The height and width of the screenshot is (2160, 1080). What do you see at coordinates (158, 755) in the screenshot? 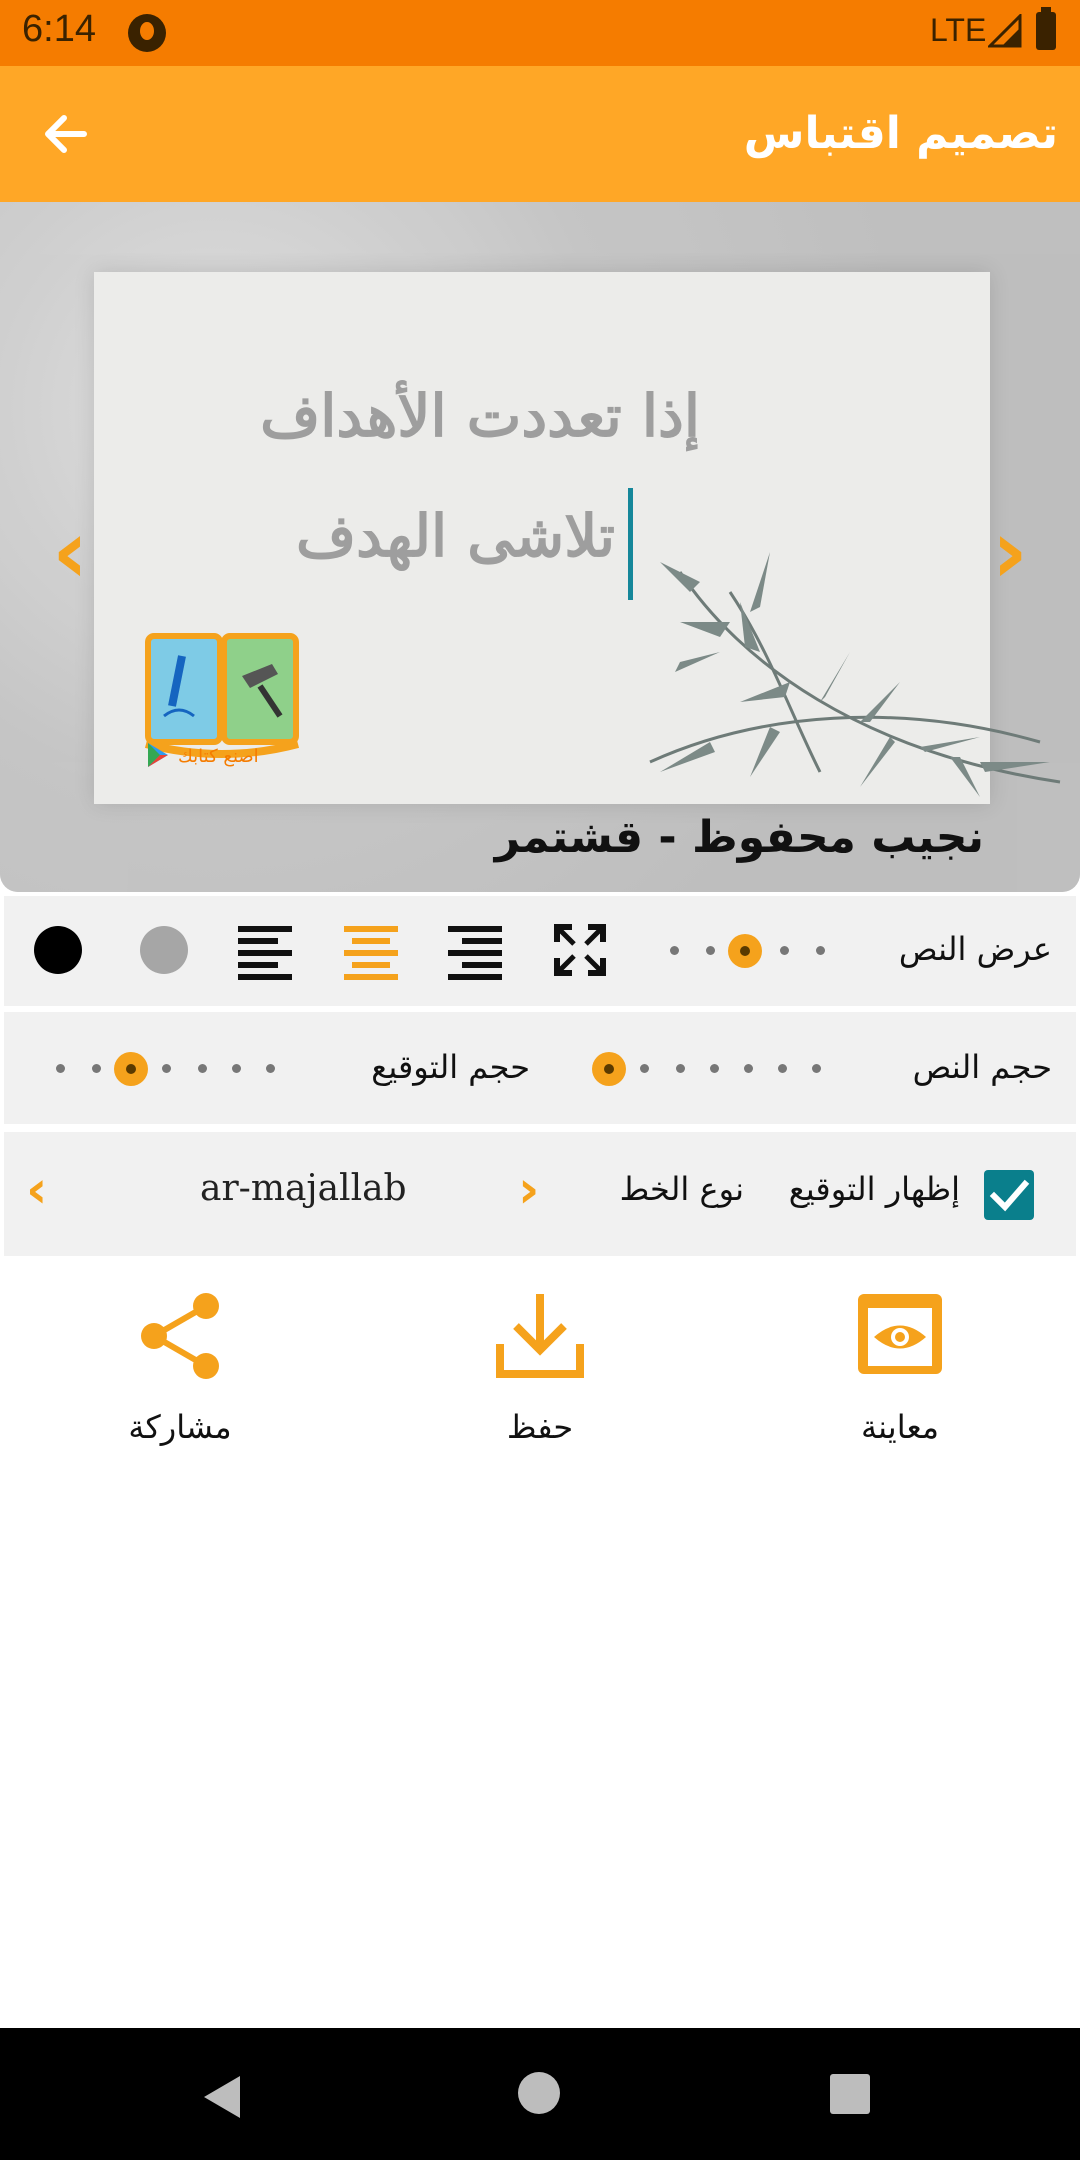
I see `play-store-icon` at bounding box center [158, 755].